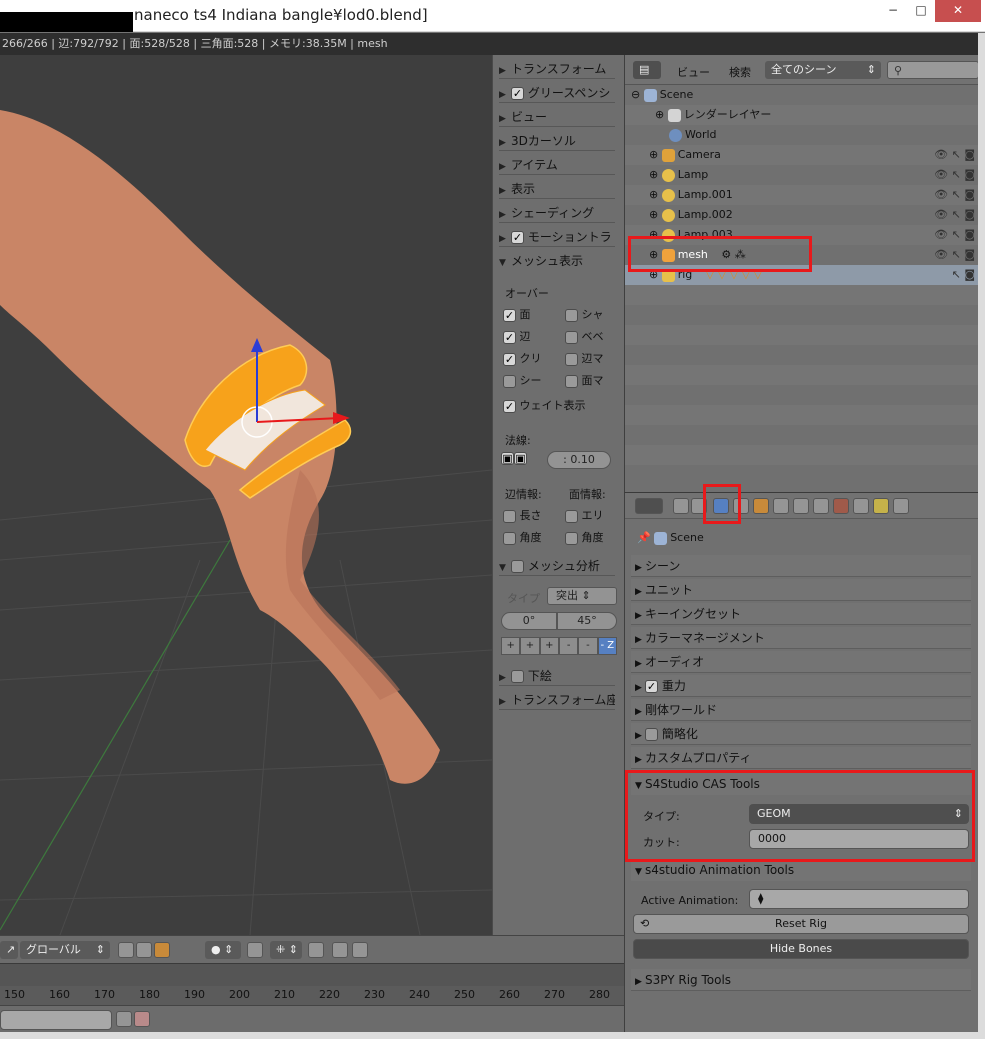 The width and height of the screenshot is (985, 1039). Describe the element at coordinates (584, 515) in the screenshot. I see `opt-area: エリ` at that location.